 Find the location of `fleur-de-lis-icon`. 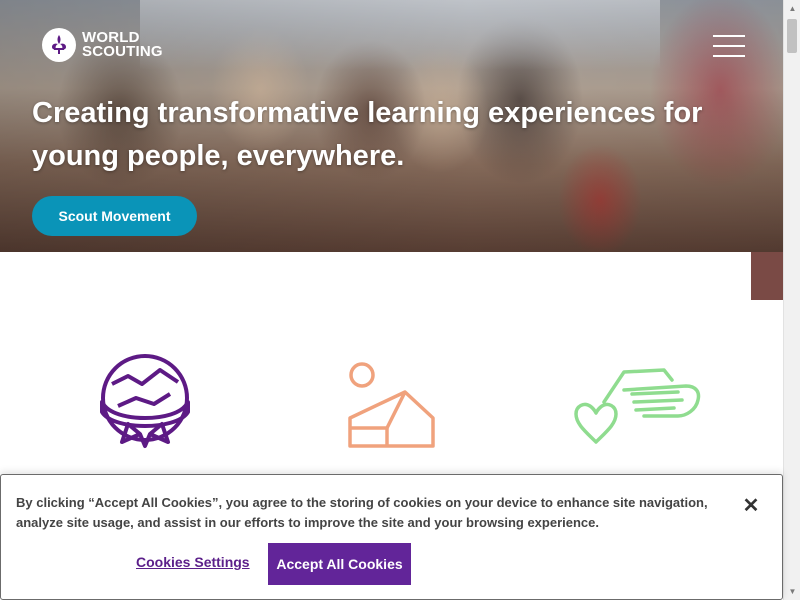

fleur-de-lis-icon is located at coordinates (59, 45).